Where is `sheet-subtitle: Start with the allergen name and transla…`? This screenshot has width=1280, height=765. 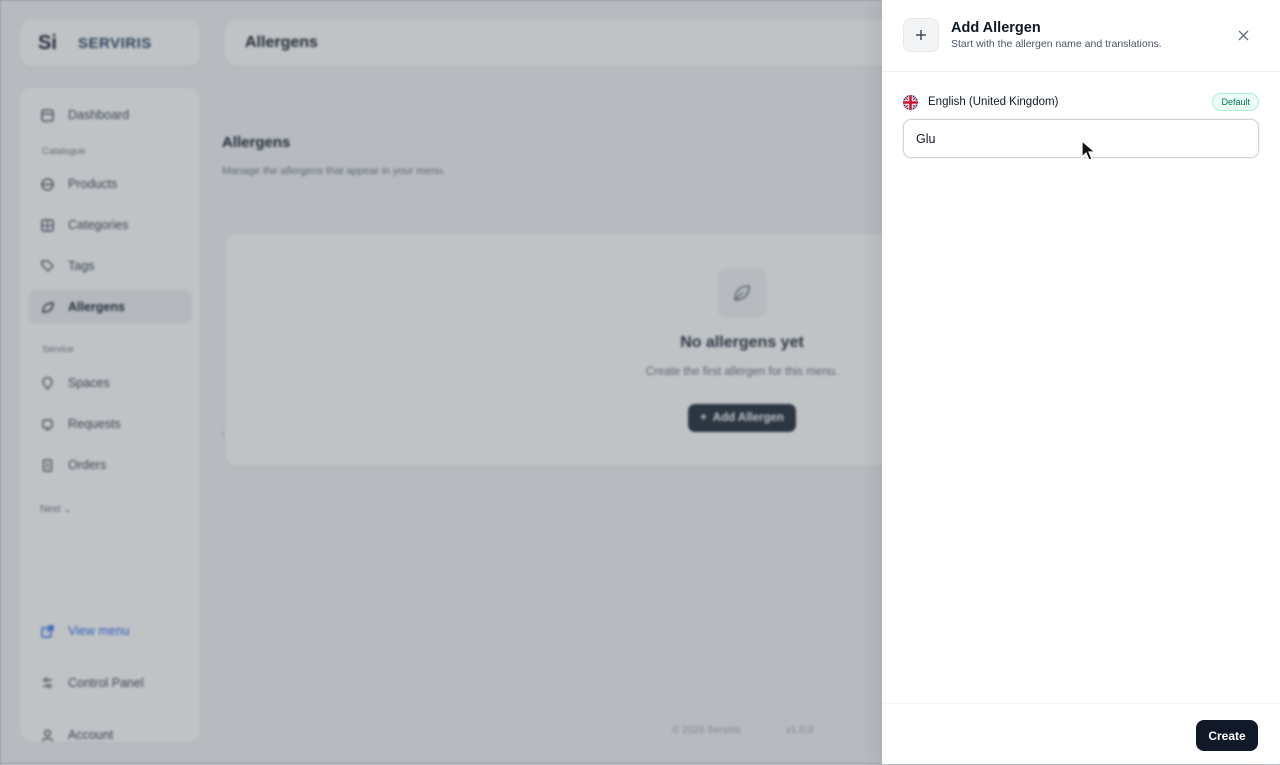
sheet-subtitle: Start with the allergen name and transla… is located at coordinates (1056, 44).